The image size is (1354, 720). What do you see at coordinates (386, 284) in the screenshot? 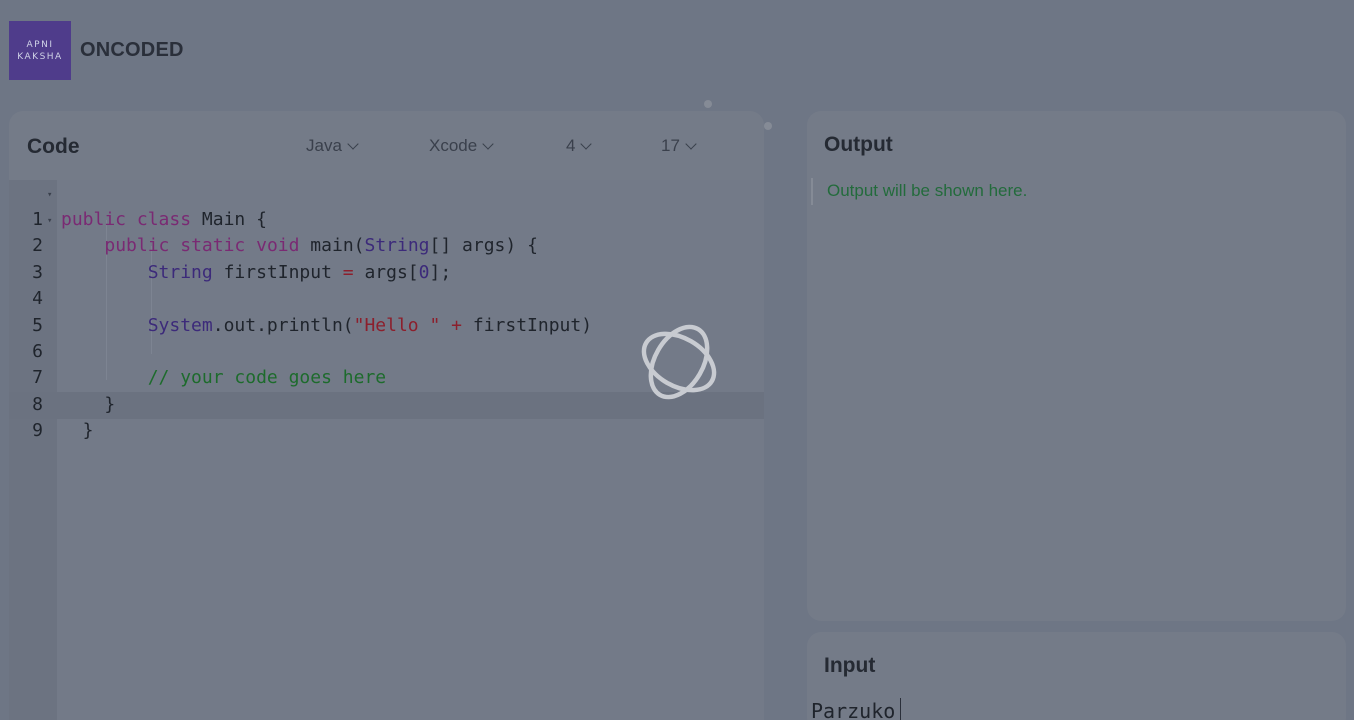
I see `code-line: 4` at bounding box center [386, 284].